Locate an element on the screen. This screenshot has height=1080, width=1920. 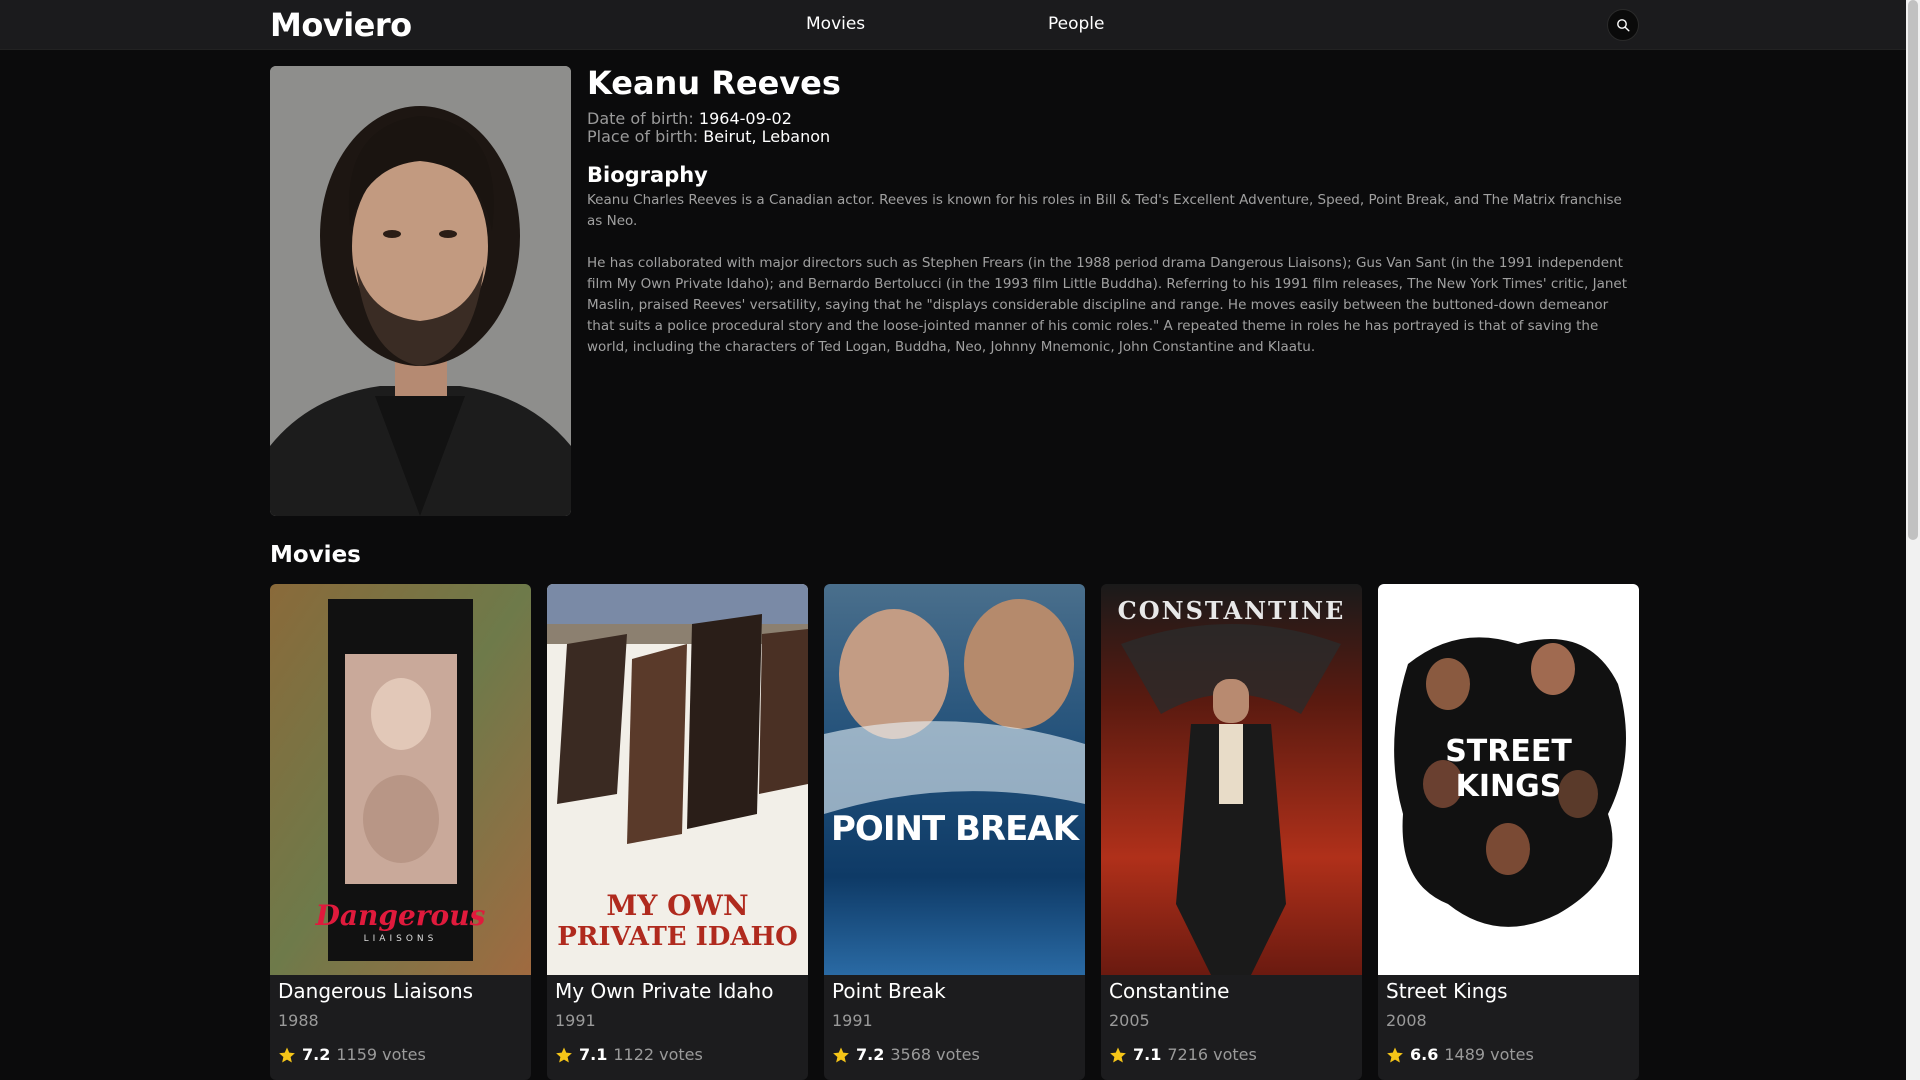
date-of-birth-value: 1964-09-02 is located at coordinates (745, 118).